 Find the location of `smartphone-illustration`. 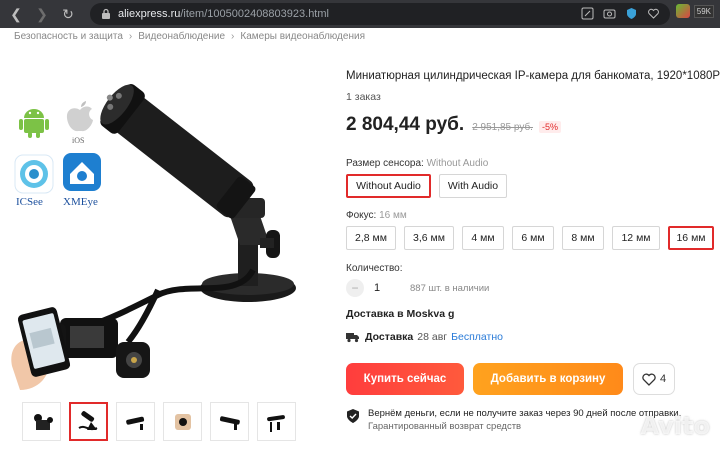

smartphone-illustration is located at coordinates (41, 348).